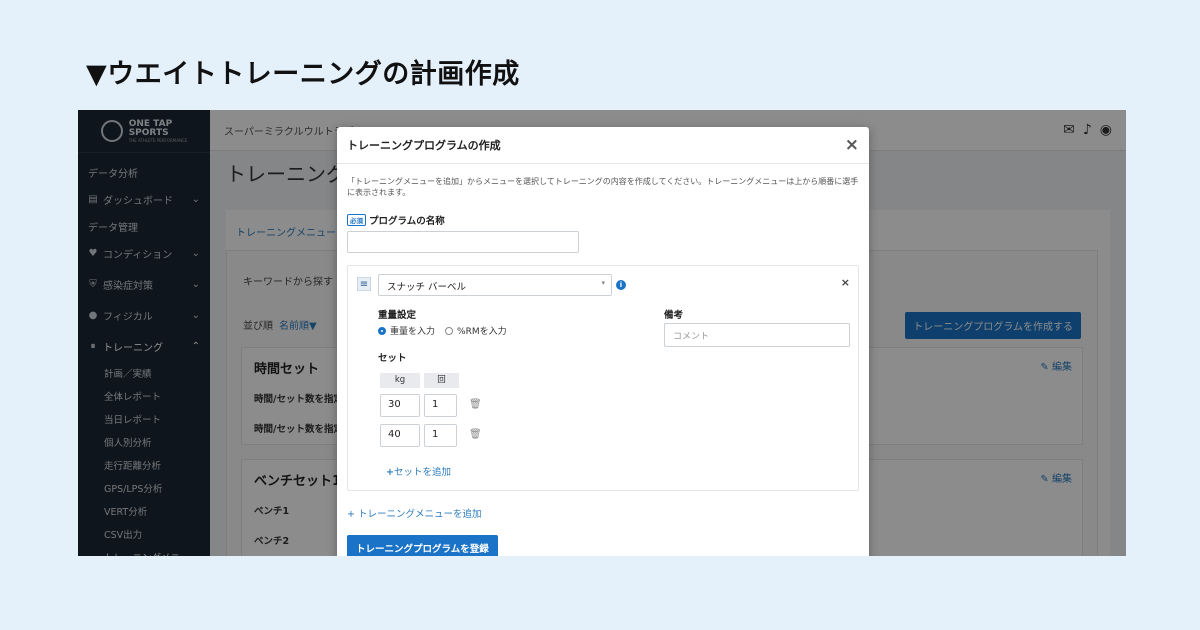 The image size is (1200, 630). I want to click on program-name-input, so click(463, 242).